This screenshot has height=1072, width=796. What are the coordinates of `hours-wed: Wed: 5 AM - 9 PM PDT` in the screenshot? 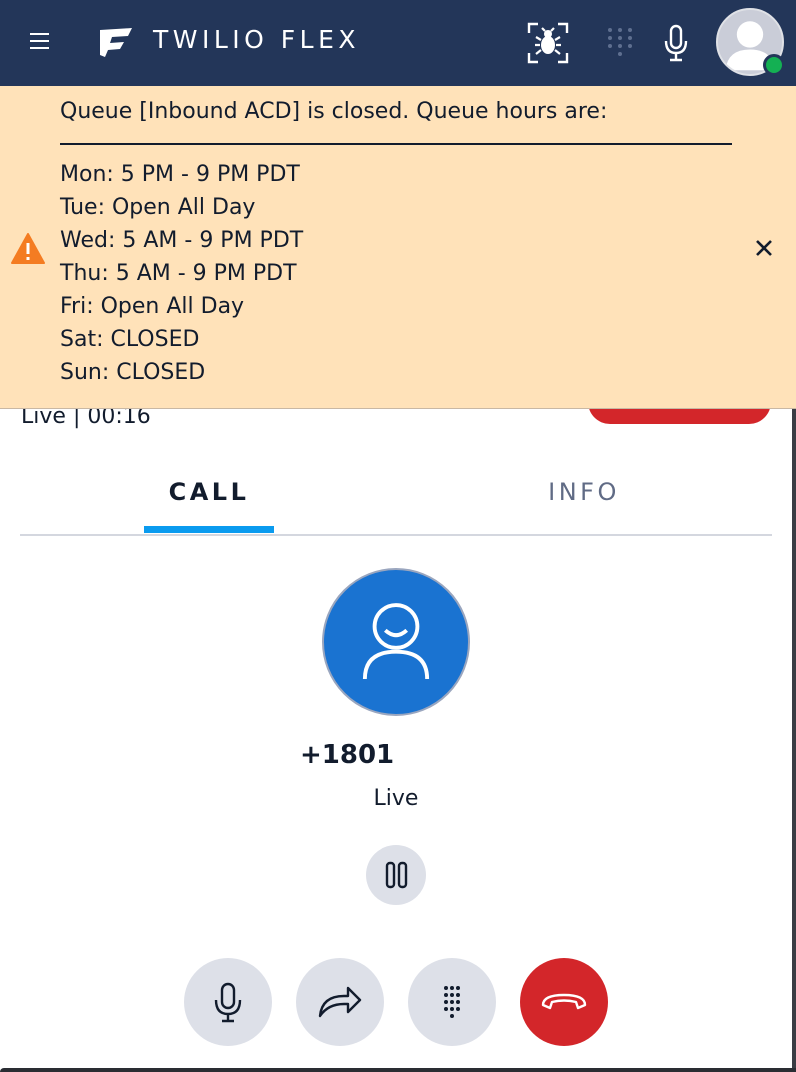 It's located at (182, 240).